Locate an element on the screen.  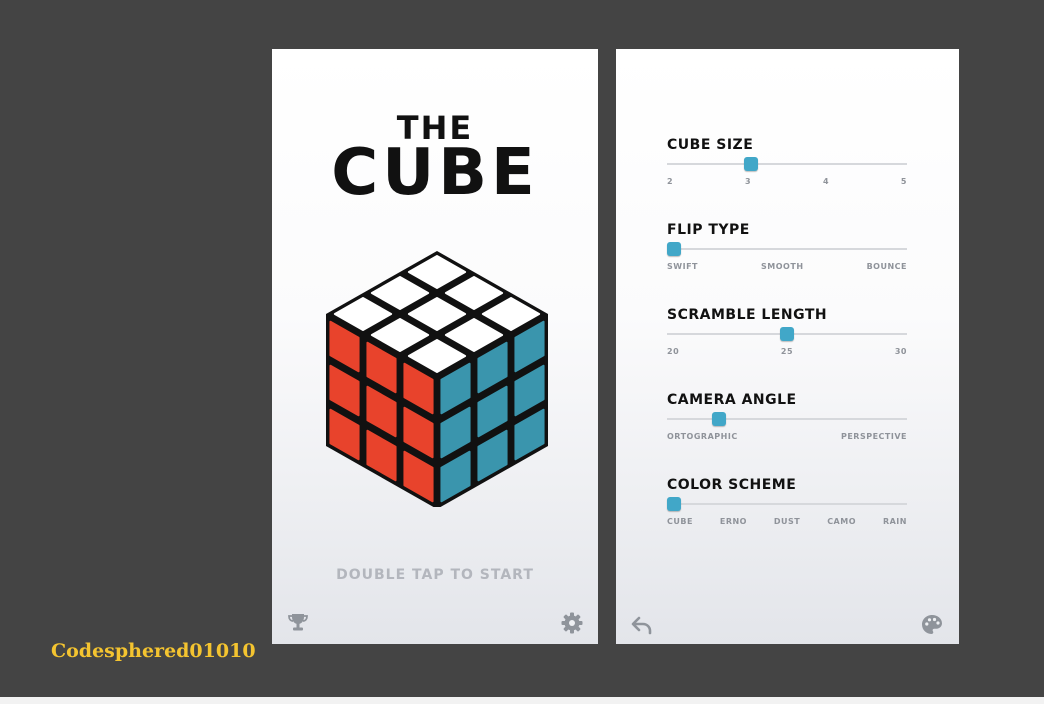
option-label: SMOOTH is located at coordinates (782, 266).